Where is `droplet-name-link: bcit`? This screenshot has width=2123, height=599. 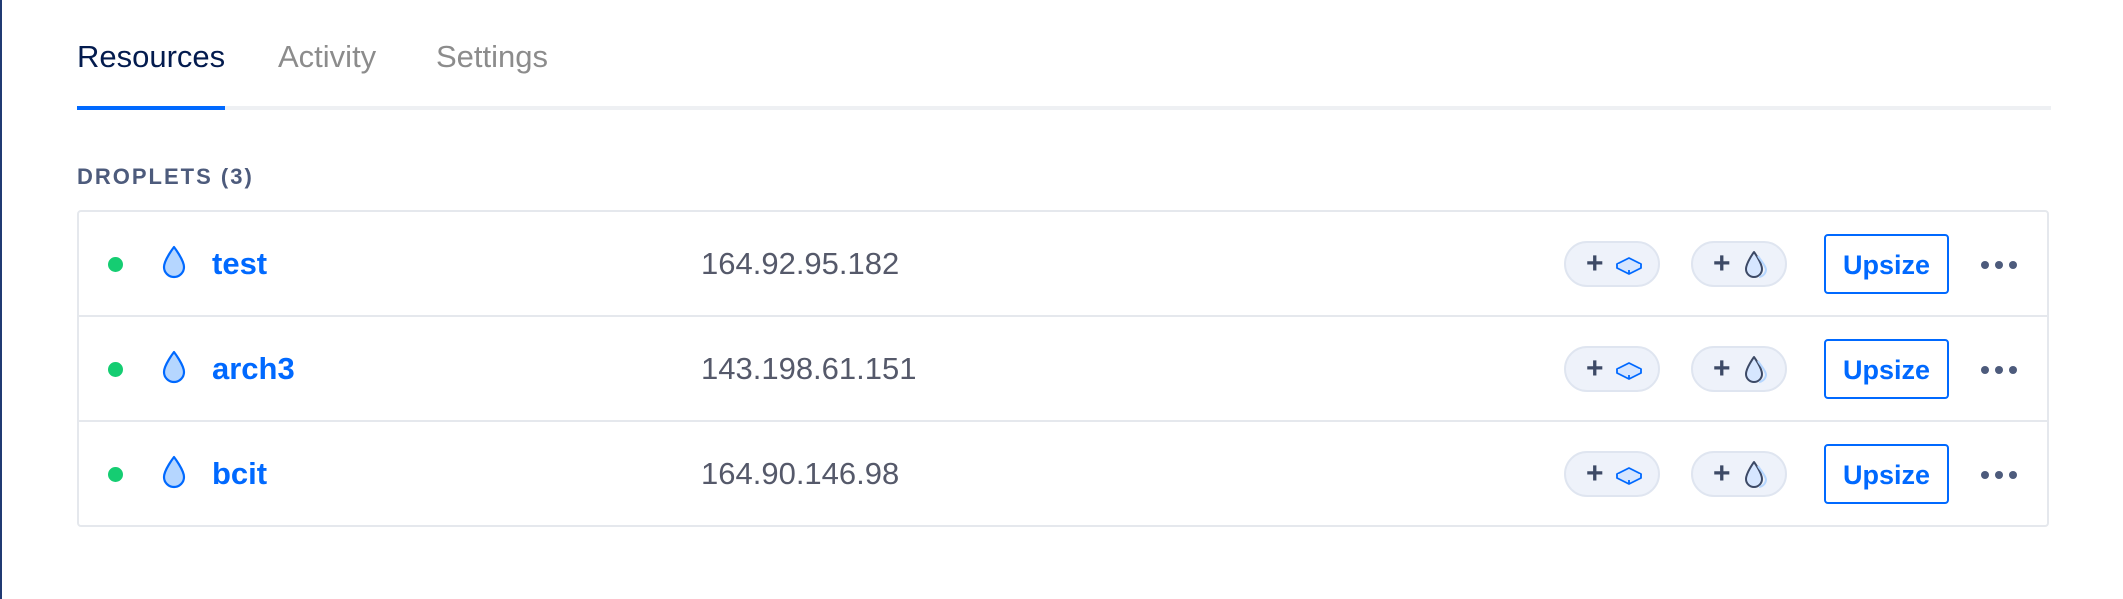
droplet-name-link: bcit is located at coordinates (239, 474).